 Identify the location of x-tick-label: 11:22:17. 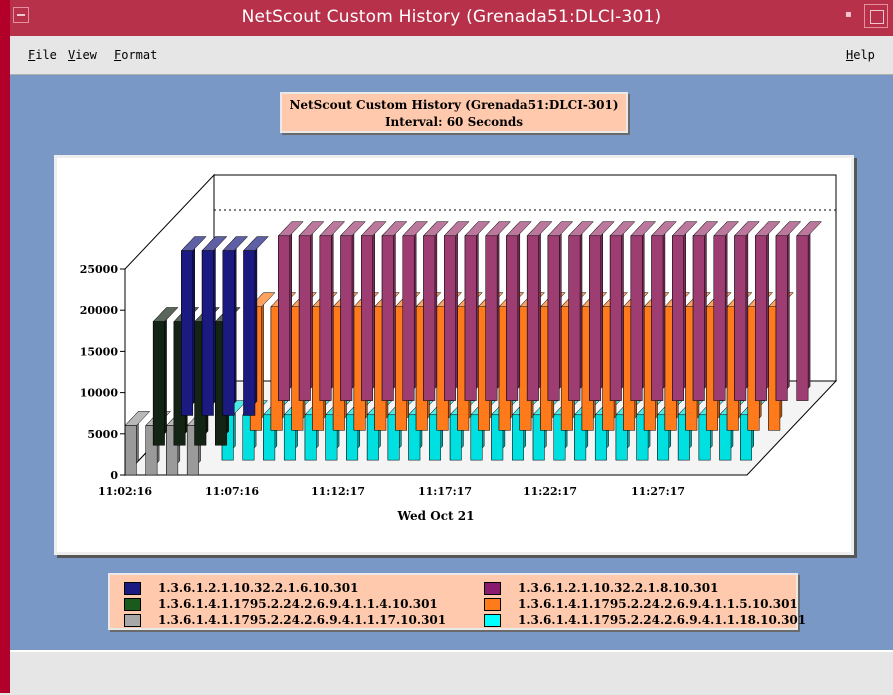
(550, 491).